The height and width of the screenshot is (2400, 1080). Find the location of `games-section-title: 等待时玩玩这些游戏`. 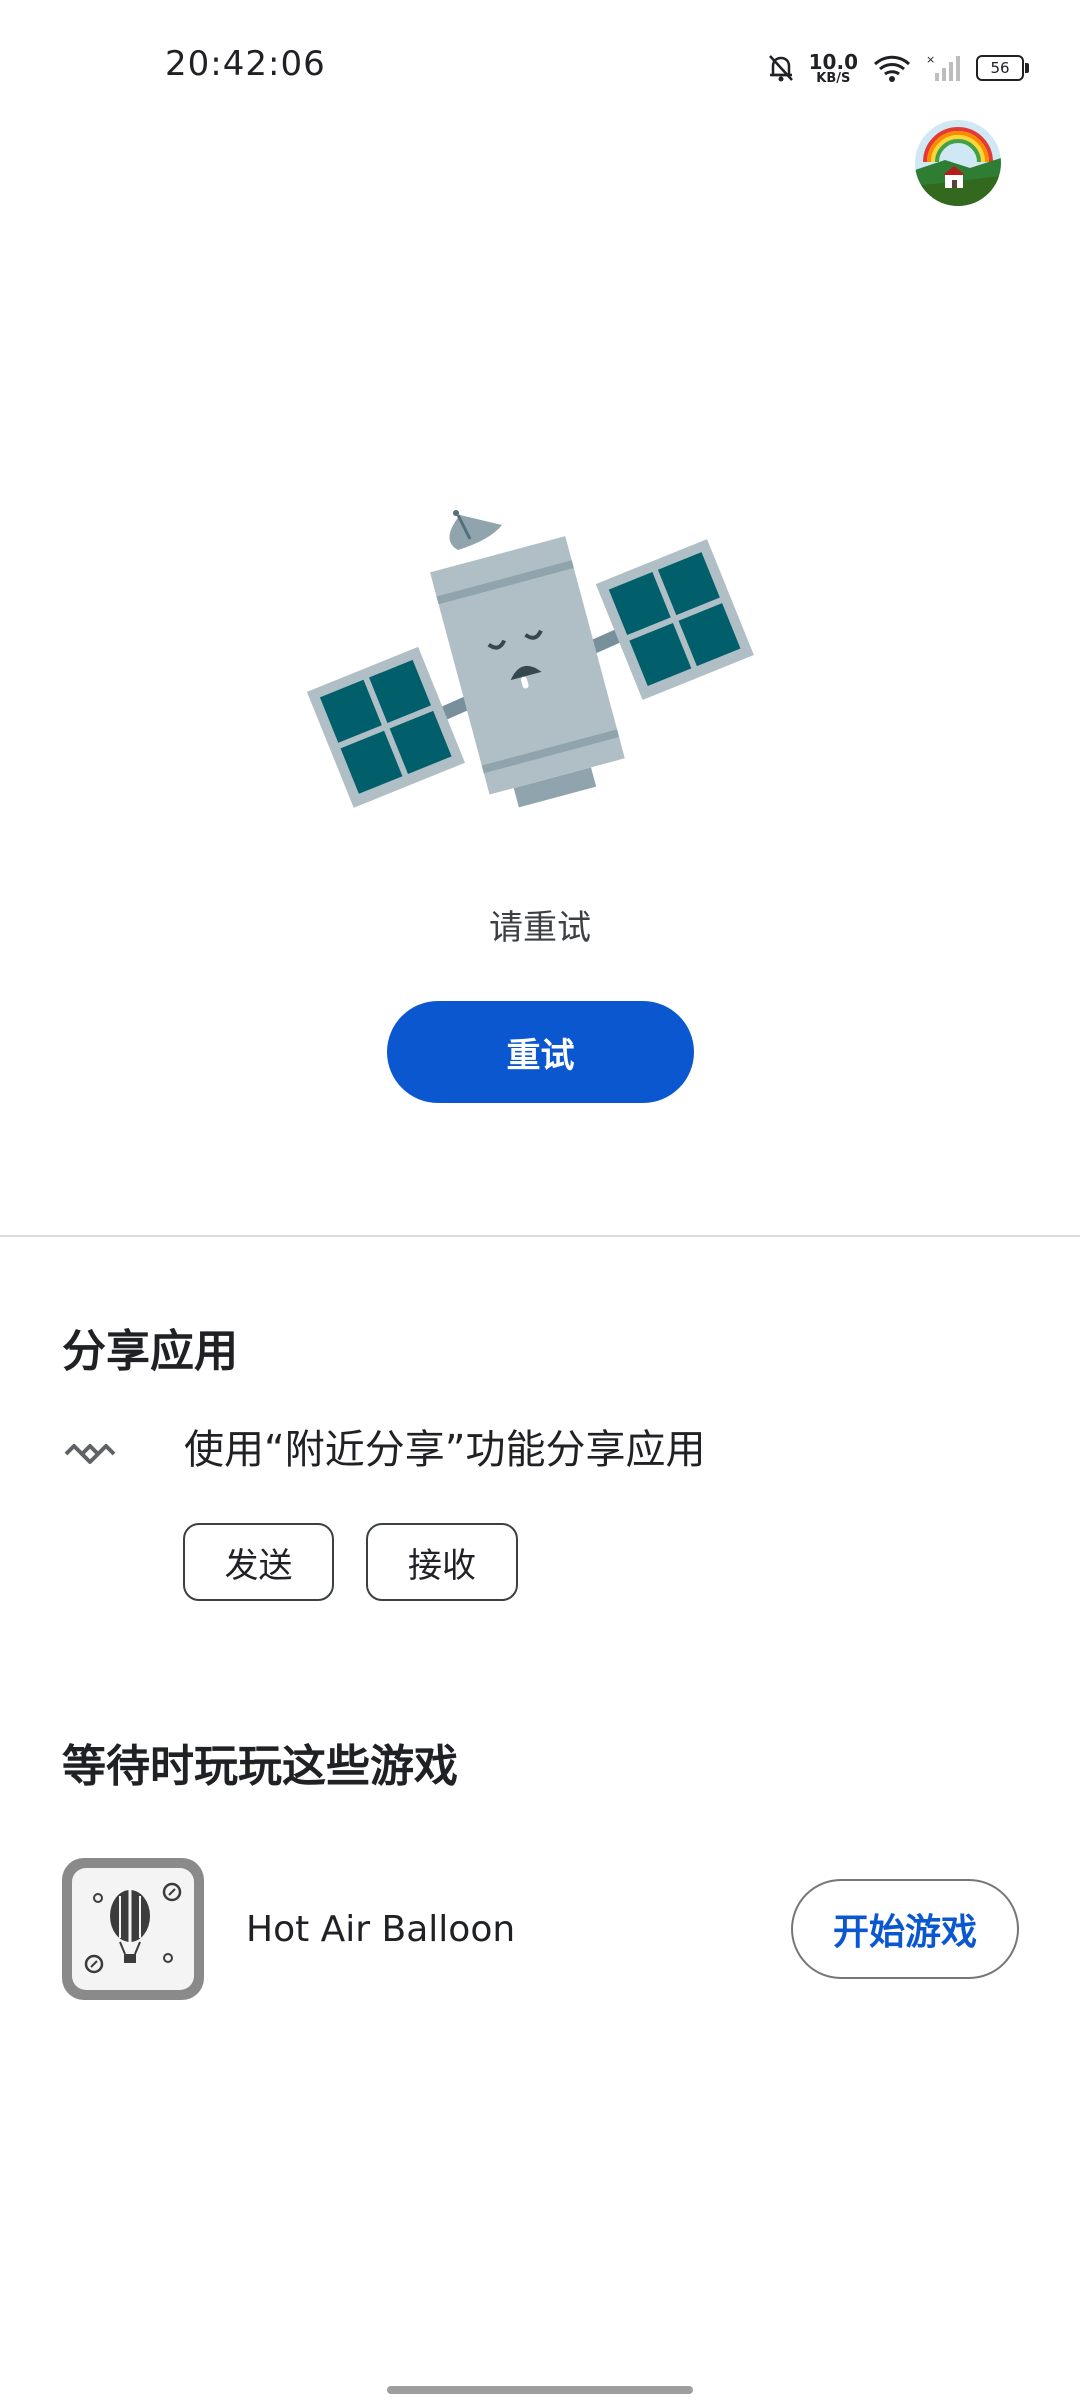

games-section-title: 等待时玩玩这些游戏 is located at coordinates (260, 1766).